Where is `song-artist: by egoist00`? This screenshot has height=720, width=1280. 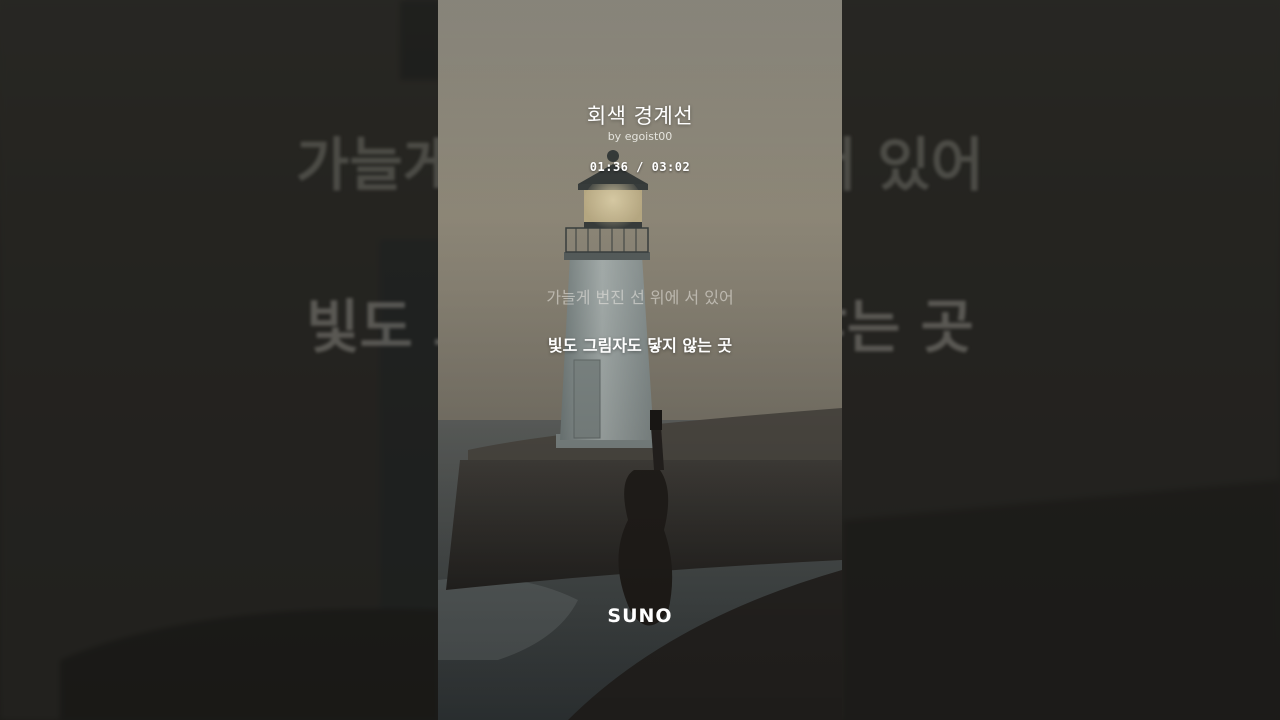 song-artist: by egoist00 is located at coordinates (640, 136).